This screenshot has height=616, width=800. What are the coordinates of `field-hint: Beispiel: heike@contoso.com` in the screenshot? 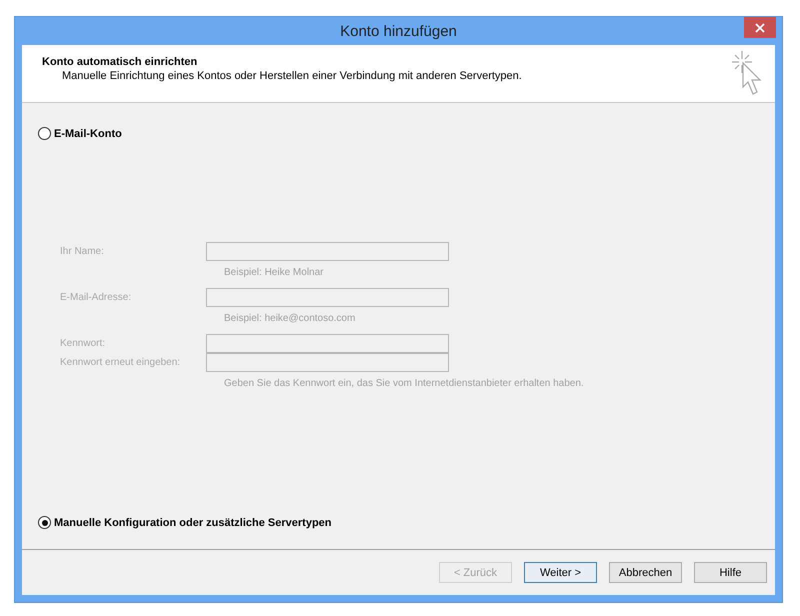 It's located at (290, 318).